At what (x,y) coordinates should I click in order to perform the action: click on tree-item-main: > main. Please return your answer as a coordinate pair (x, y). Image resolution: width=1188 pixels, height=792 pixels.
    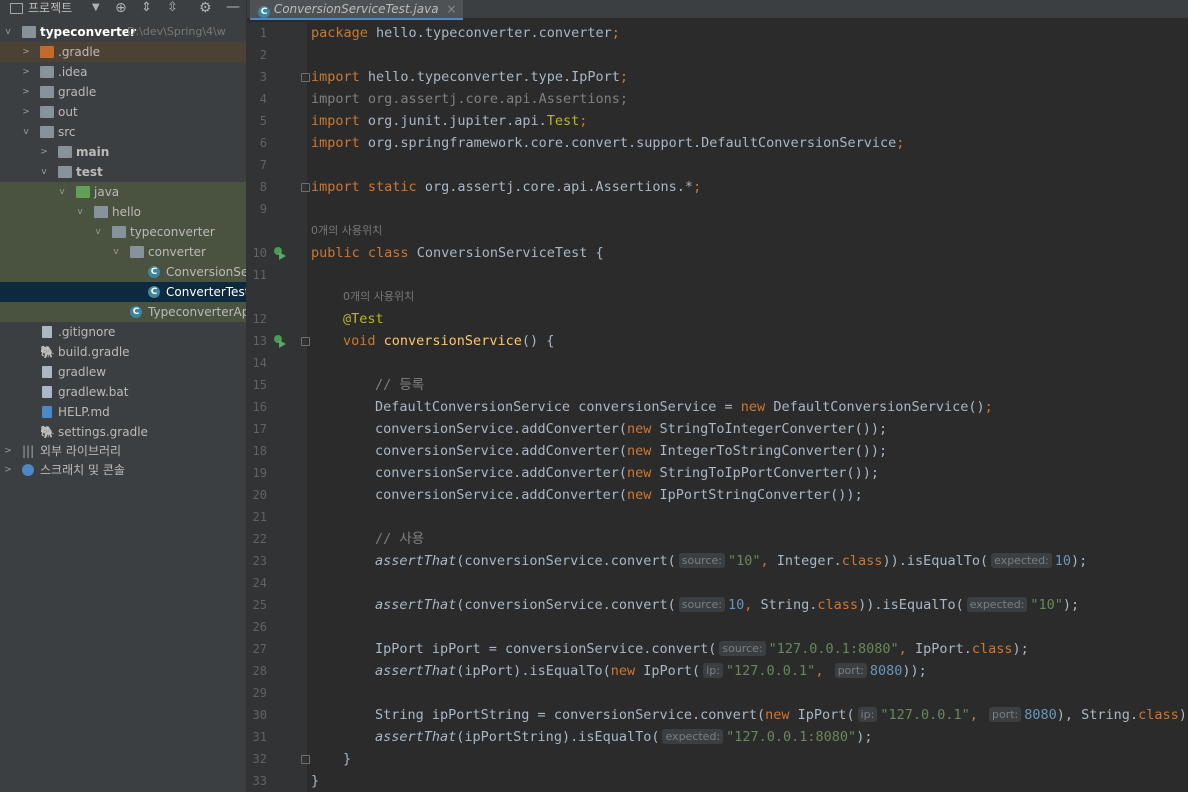
    Looking at the image, I should click on (123, 152).